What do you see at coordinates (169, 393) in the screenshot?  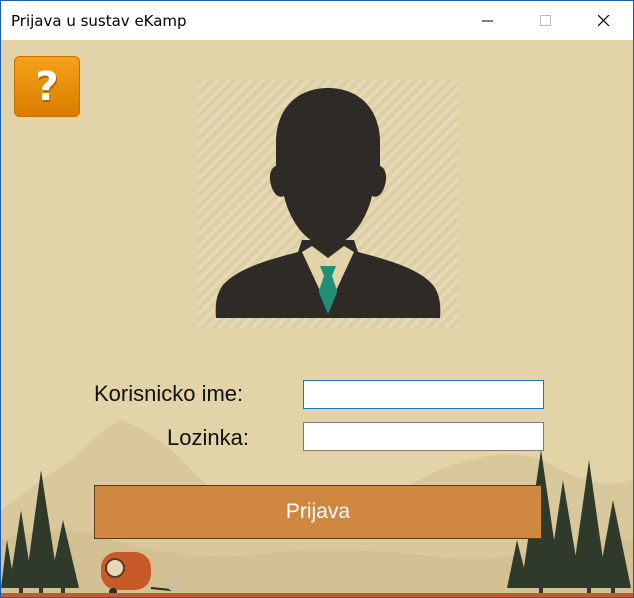 I see `username-label: Korisnicko ime:` at bounding box center [169, 393].